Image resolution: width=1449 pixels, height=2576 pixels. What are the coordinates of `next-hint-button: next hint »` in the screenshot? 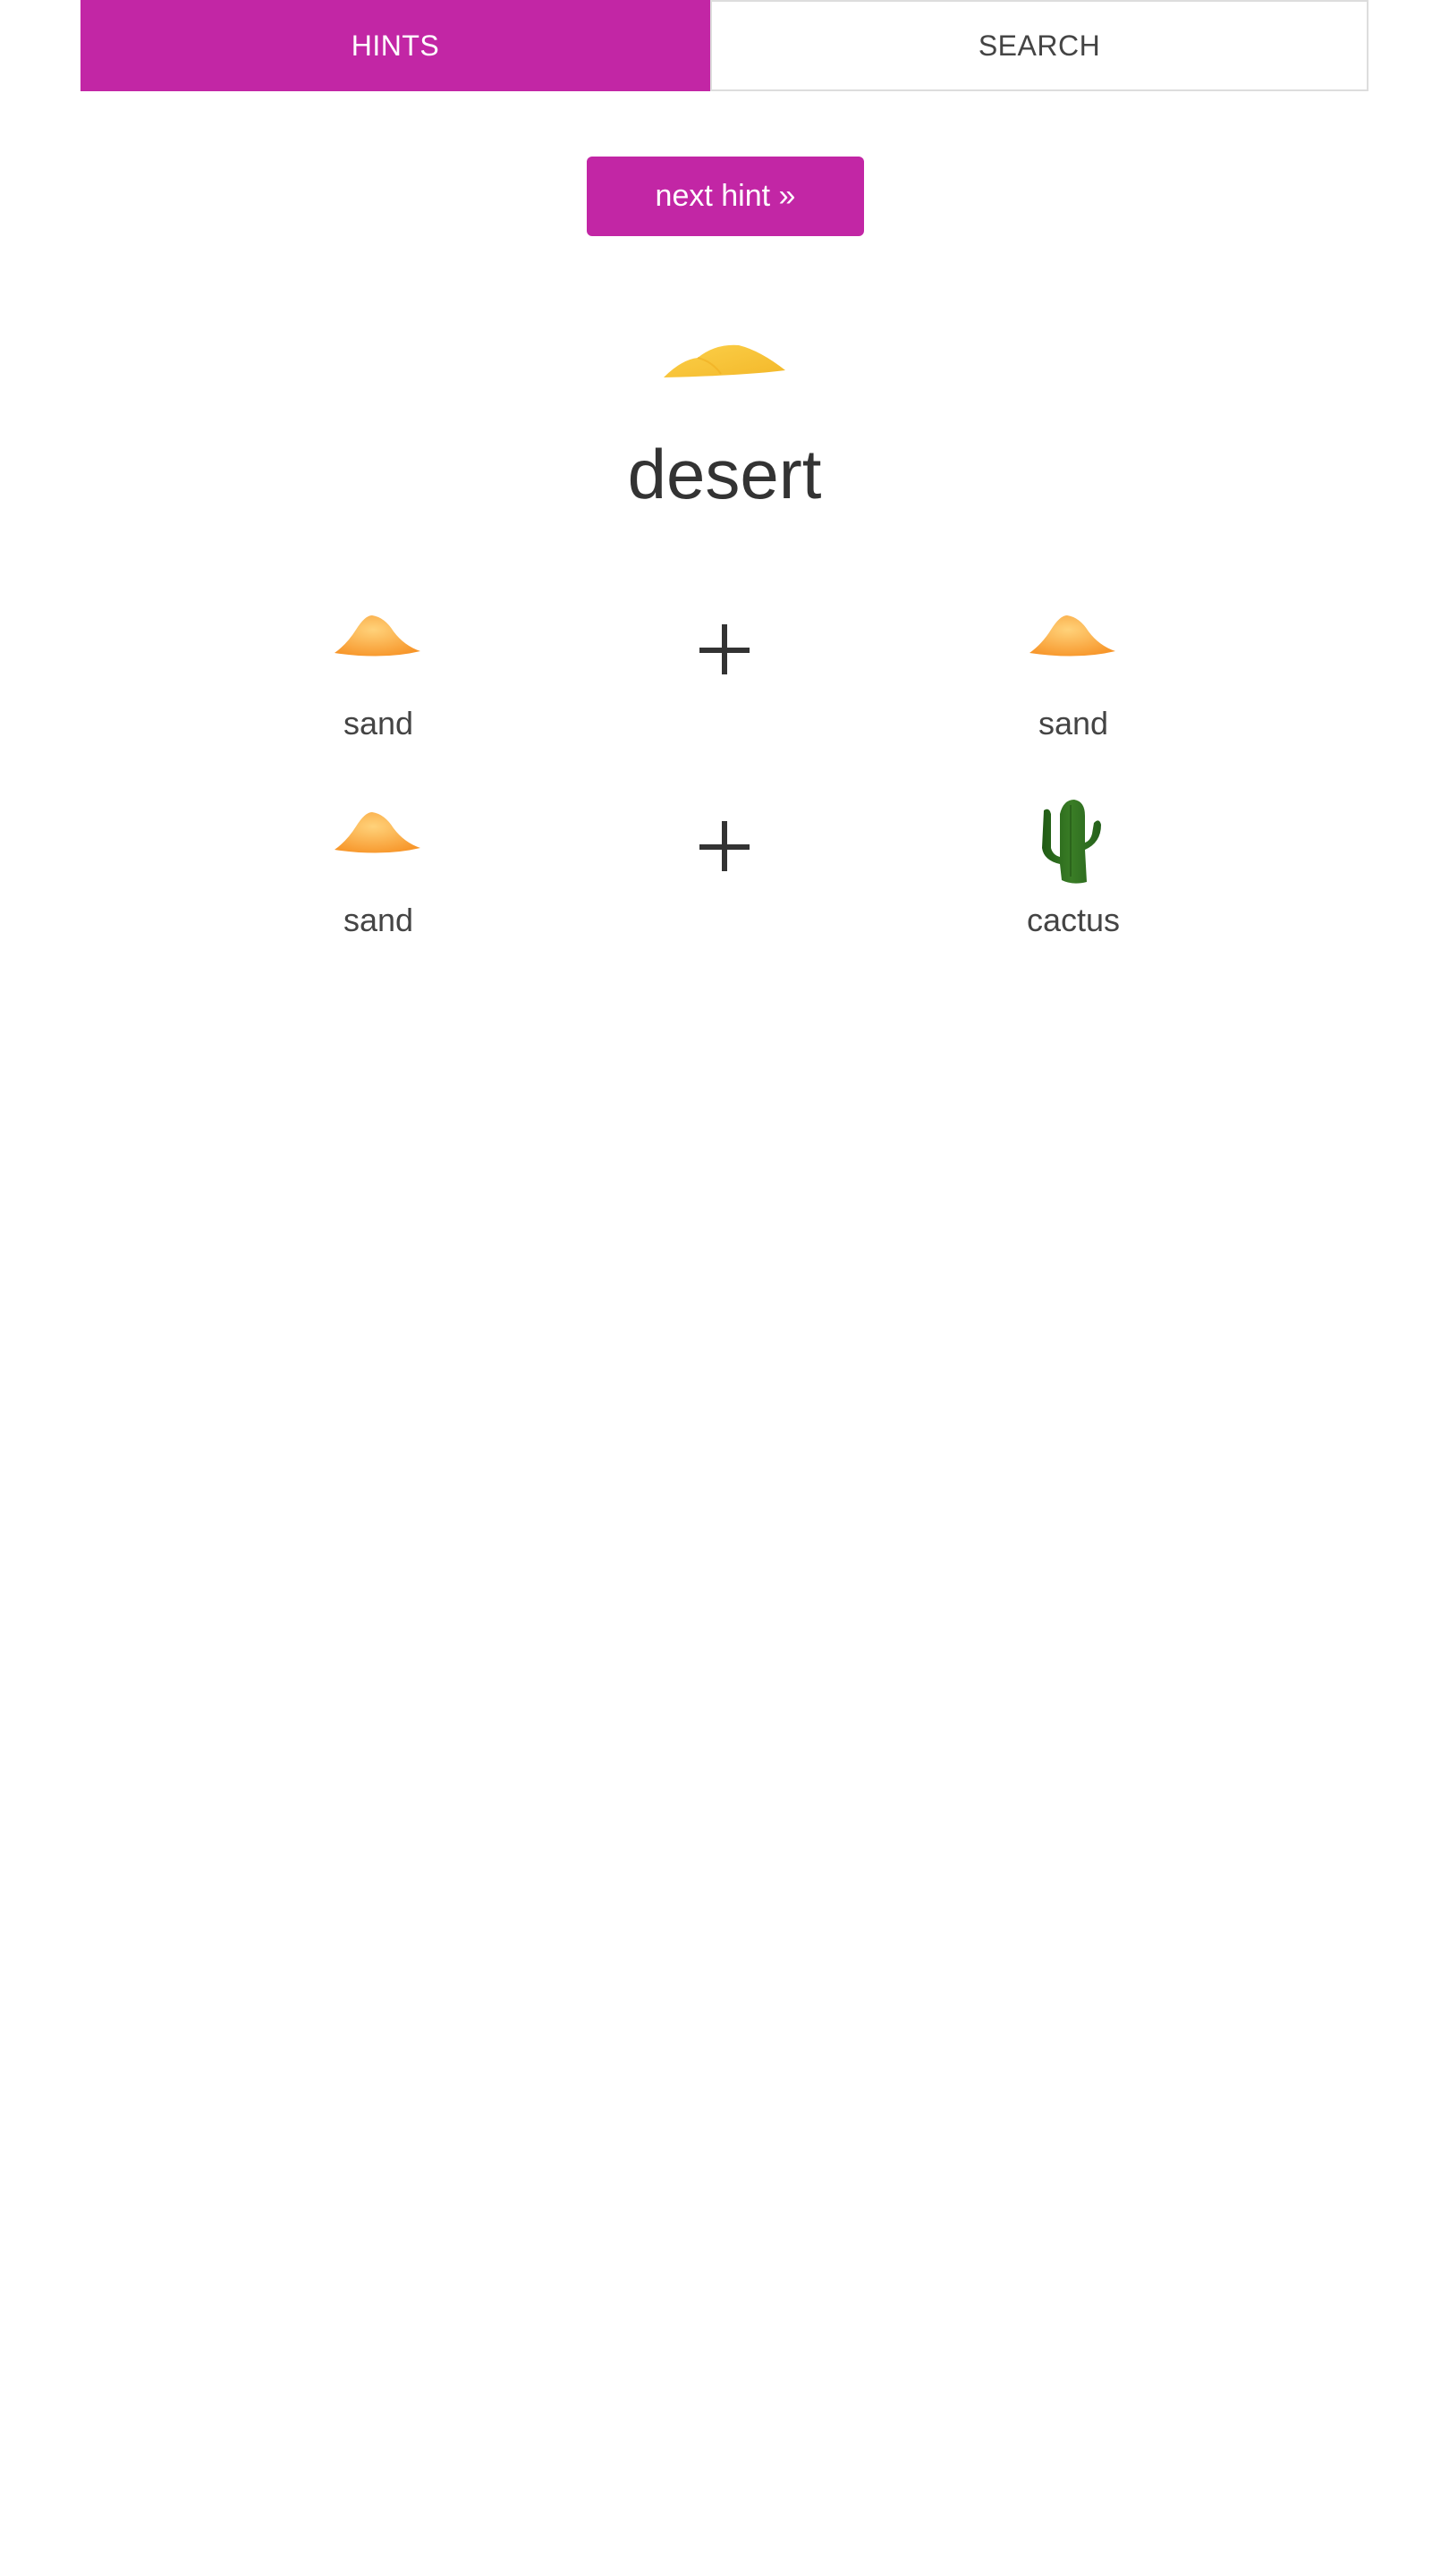 It's located at (725, 196).